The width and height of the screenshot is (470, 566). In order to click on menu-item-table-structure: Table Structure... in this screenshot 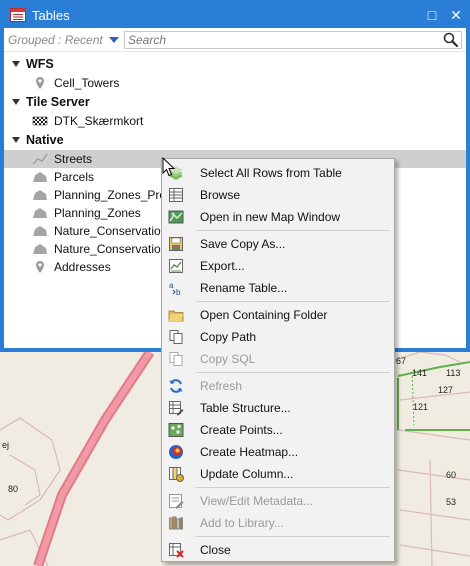, I will do `click(278, 408)`.